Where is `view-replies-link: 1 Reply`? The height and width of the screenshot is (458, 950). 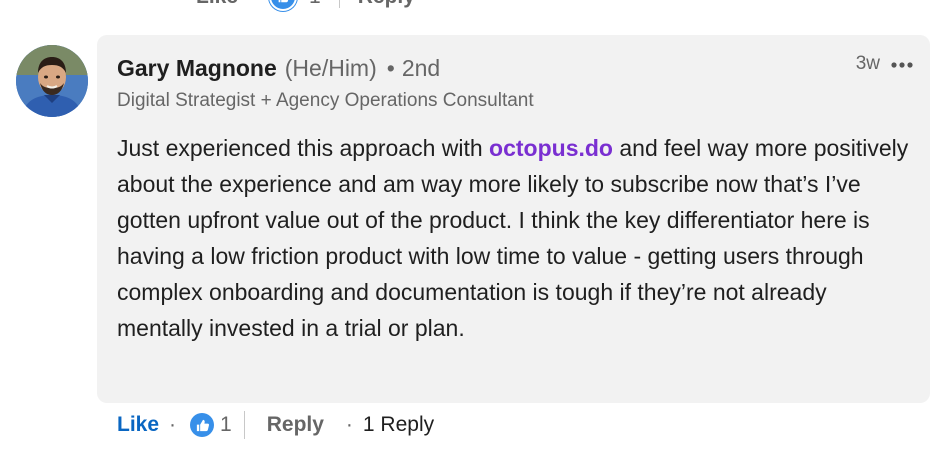
view-replies-link: 1 Reply is located at coordinates (398, 425).